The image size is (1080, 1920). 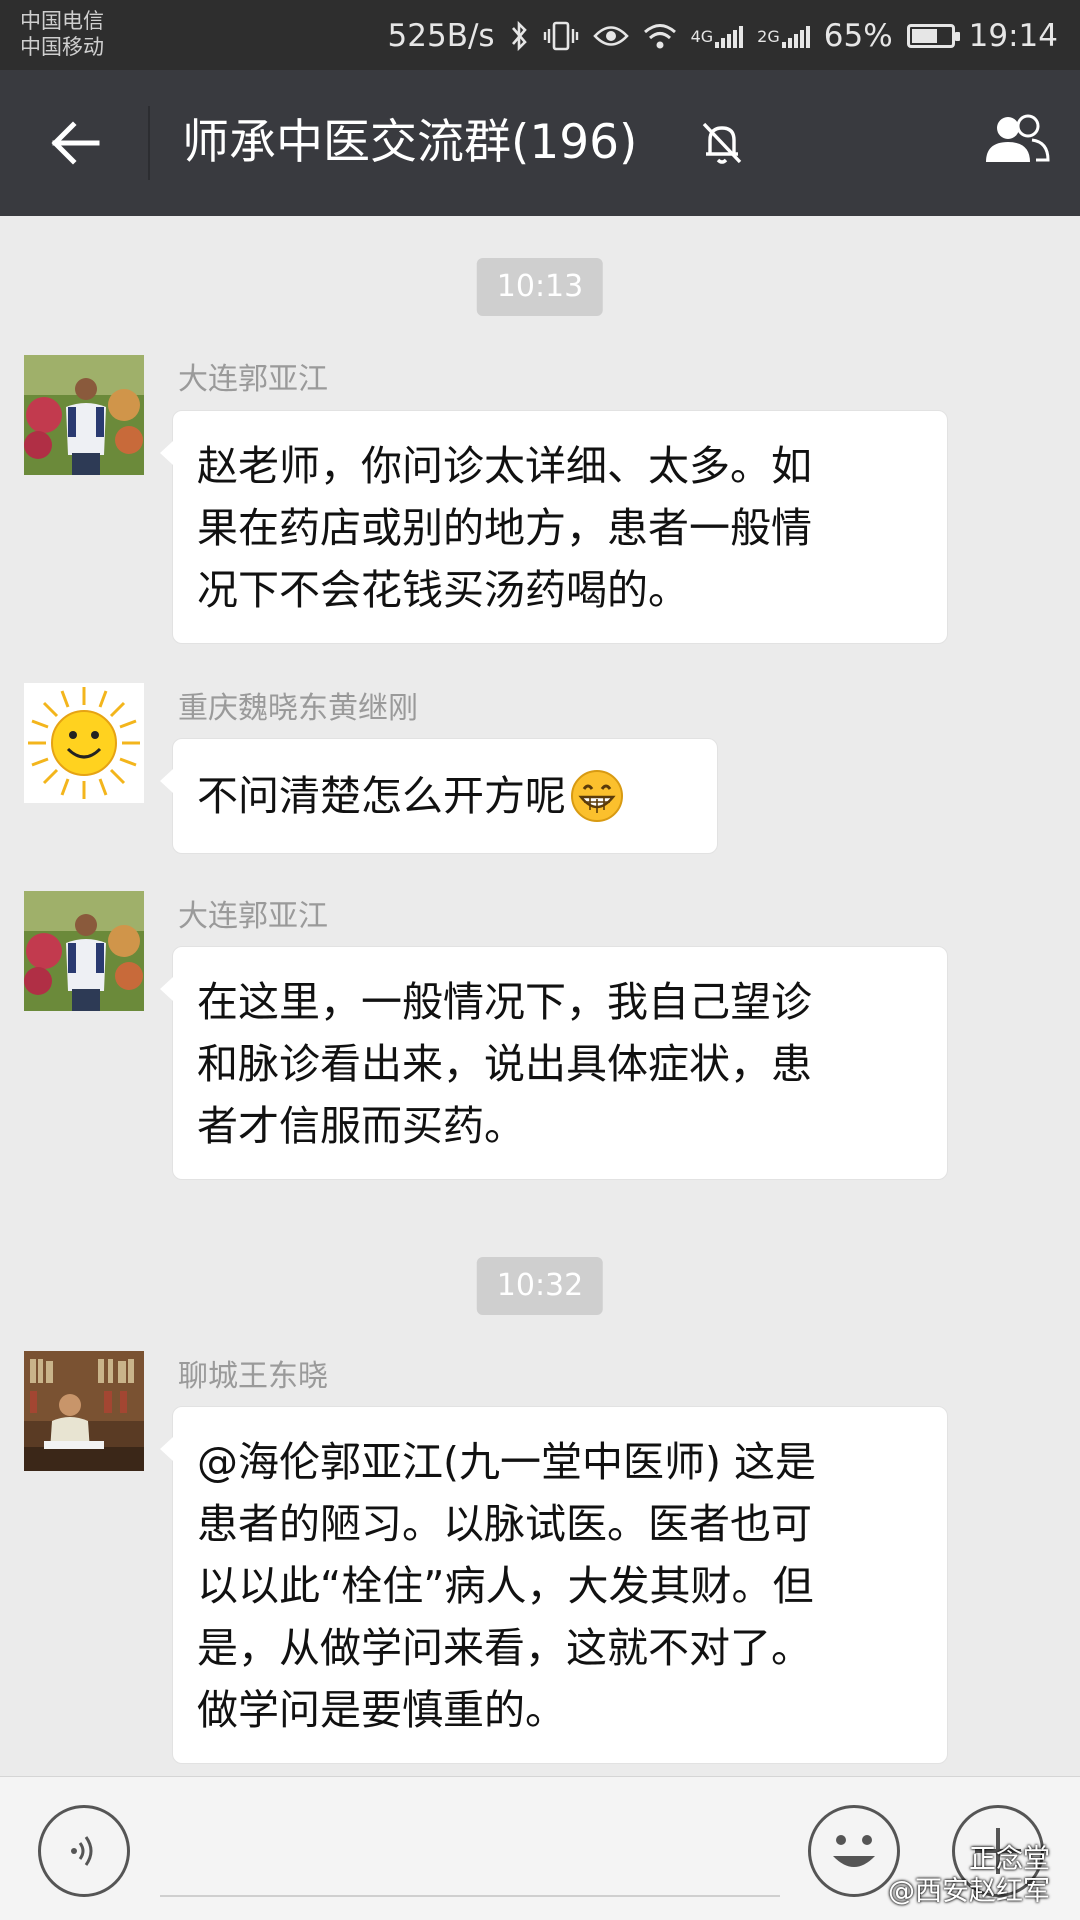 I want to click on smiling-sun, so click(x=84, y=743).